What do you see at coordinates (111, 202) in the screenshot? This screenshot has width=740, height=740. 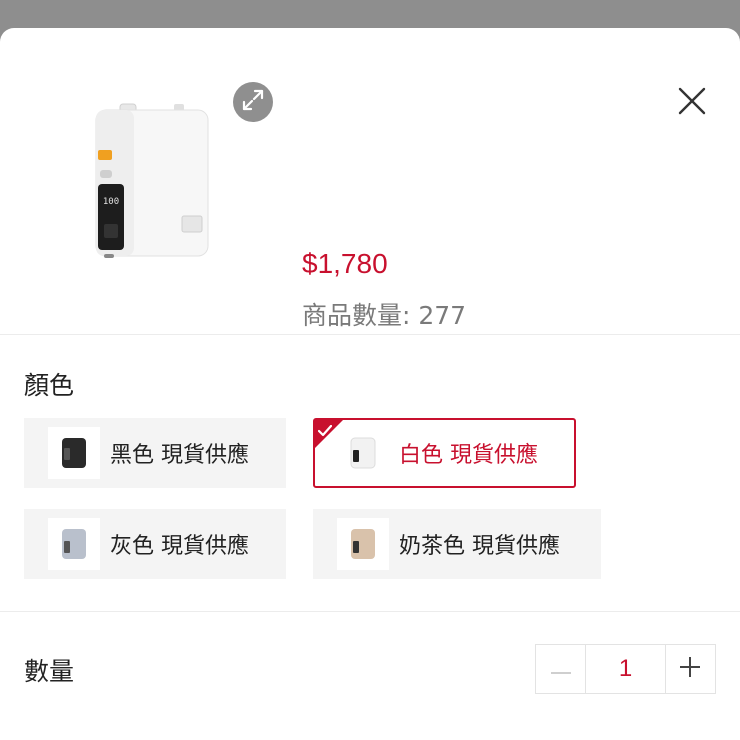 I see `svg-text: 100` at bounding box center [111, 202].